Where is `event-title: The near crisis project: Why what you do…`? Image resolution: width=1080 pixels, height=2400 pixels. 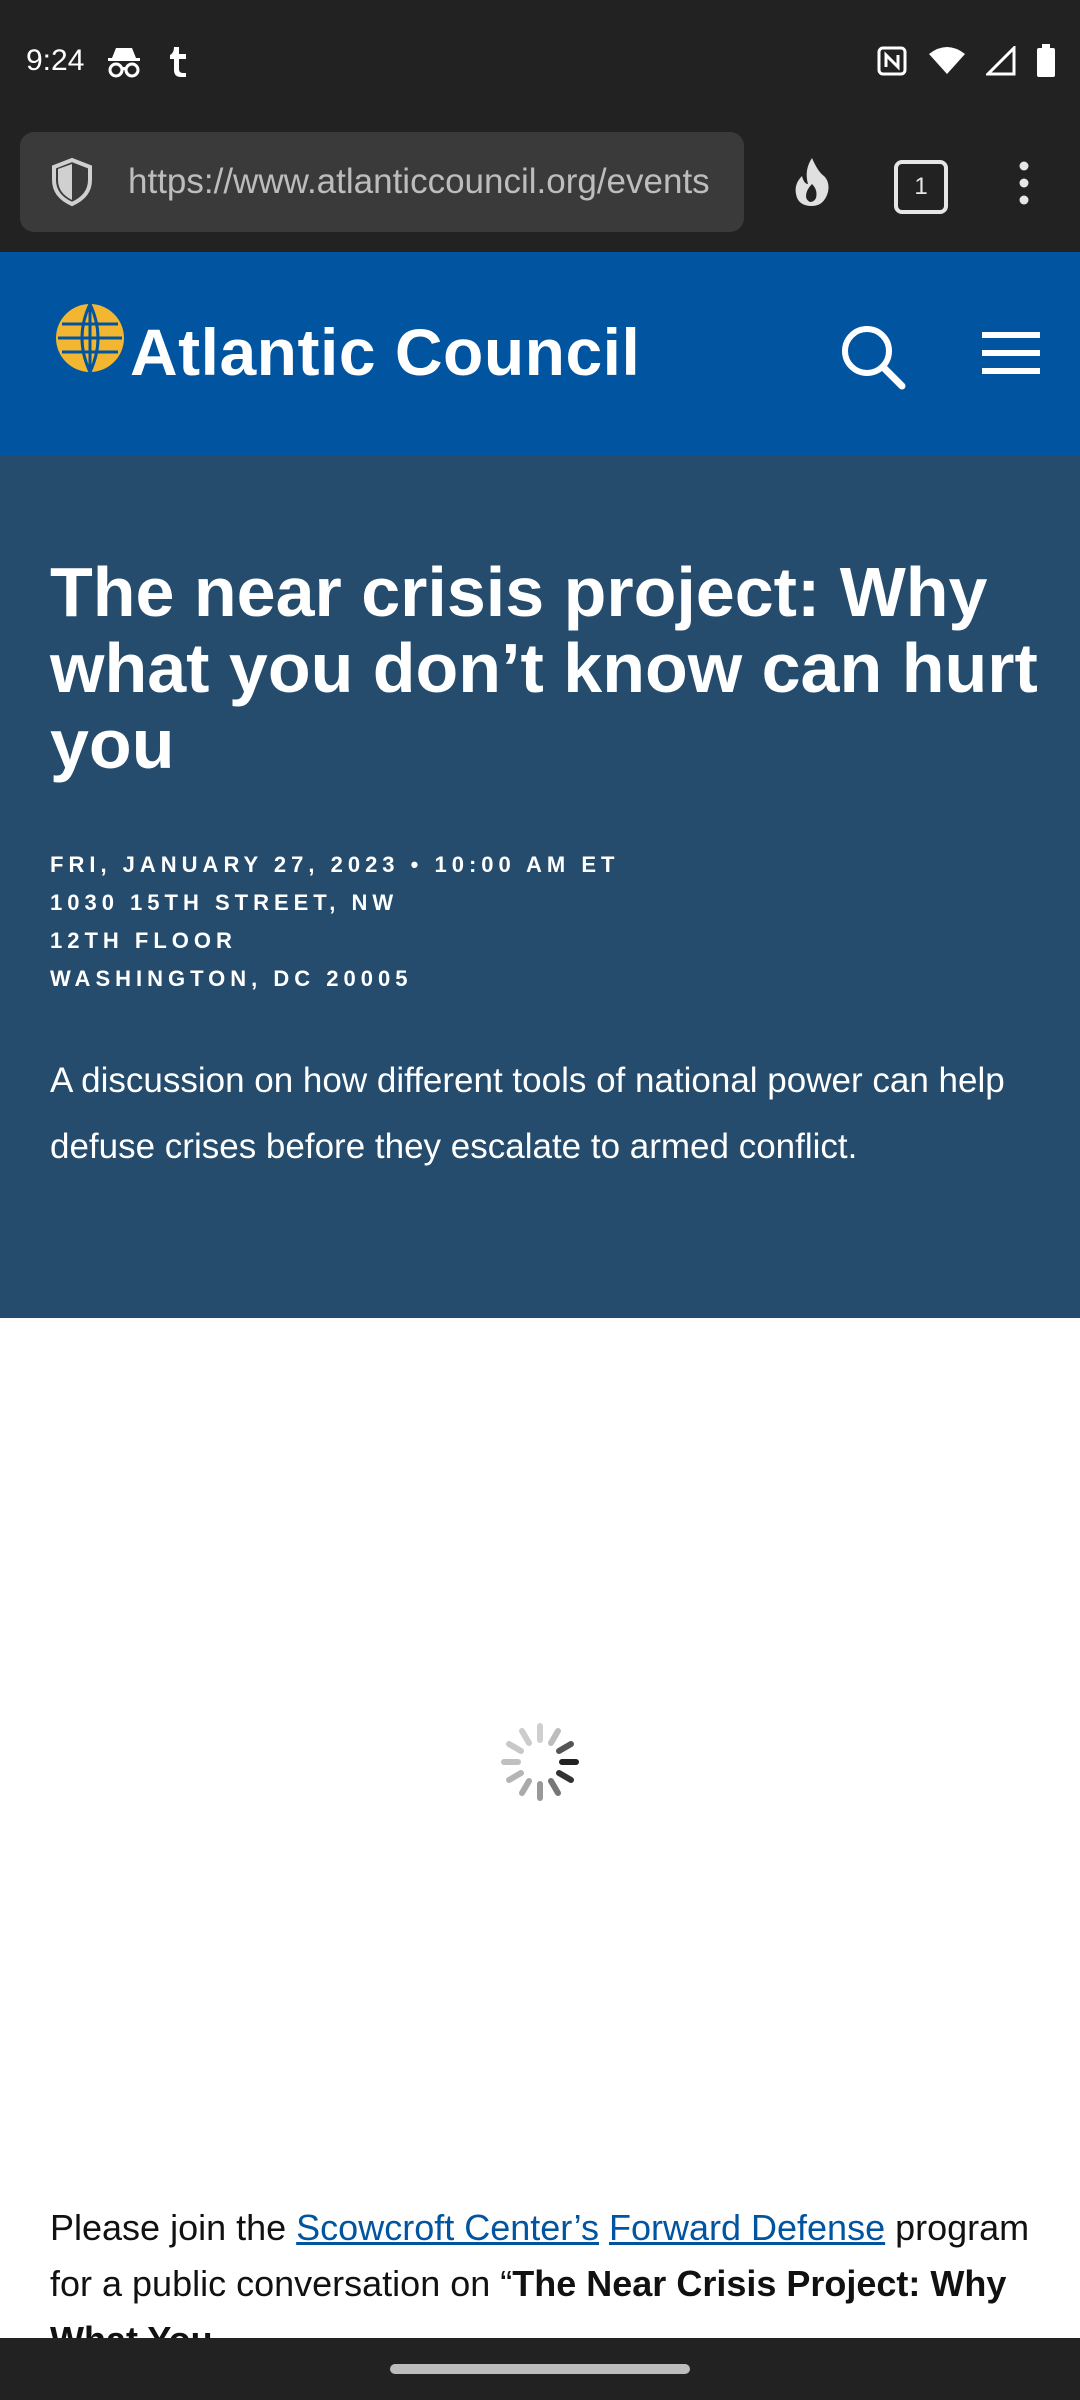
event-title: The near crisis project: Why what you do… is located at coordinates (544, 668).